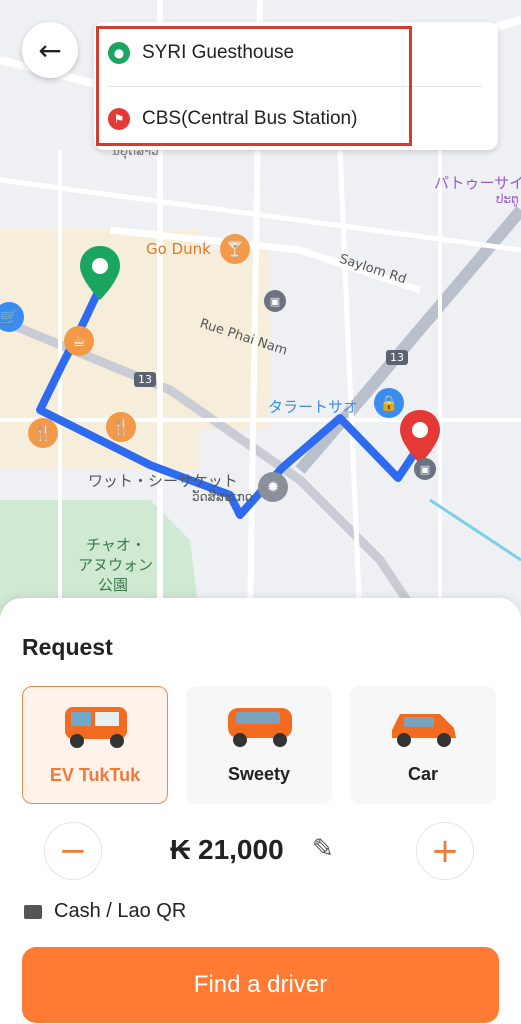 This screenshot has width=521, height=1024. Describe the element at coordinates (389, 403) in the screenshot. I see `market-poi-icon: 🔒` at that location.